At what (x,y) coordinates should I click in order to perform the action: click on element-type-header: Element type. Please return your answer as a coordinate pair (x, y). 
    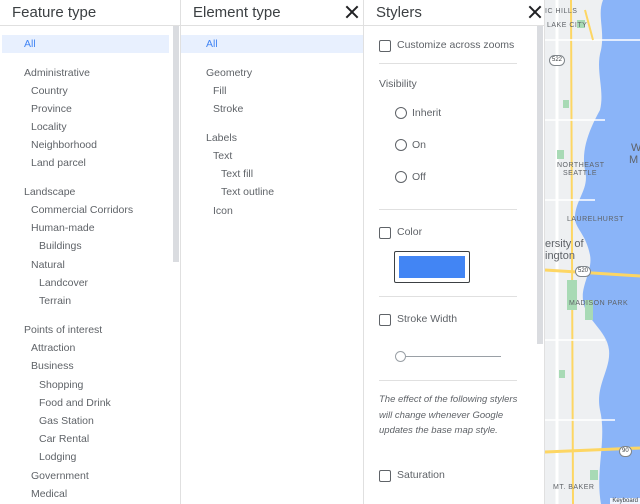
    Looking at the image, I should click on (272, 13).